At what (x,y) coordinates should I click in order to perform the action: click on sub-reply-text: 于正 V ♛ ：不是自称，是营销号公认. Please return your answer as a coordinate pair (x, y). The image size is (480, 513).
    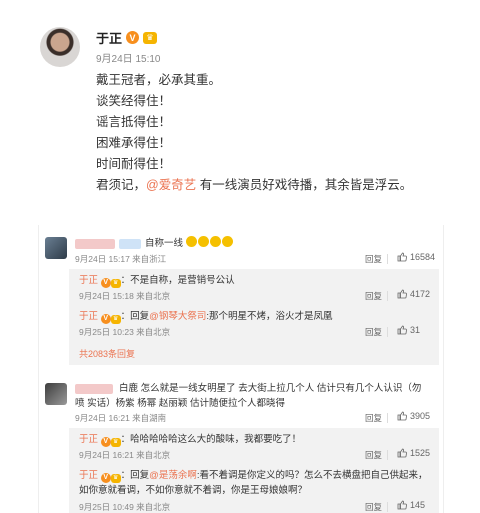
    Looking at the image, I should click on (157, 280).